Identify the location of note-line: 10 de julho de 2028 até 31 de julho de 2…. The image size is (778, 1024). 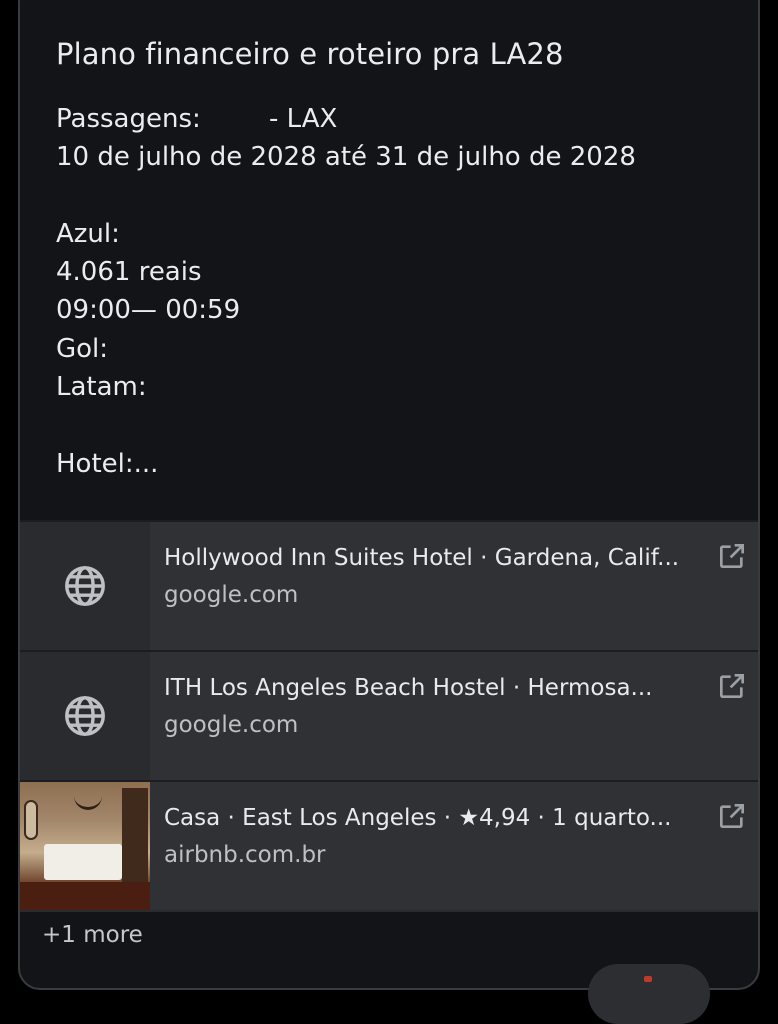
(346, 157).